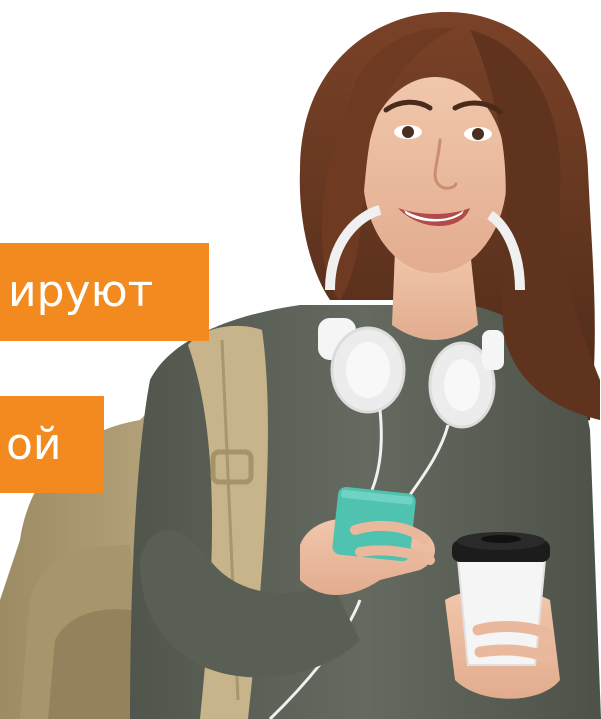 The width and height of the screenshot is (601, 719). I want to click on promo-banner-line-2-text: ой, so click(34, 444).